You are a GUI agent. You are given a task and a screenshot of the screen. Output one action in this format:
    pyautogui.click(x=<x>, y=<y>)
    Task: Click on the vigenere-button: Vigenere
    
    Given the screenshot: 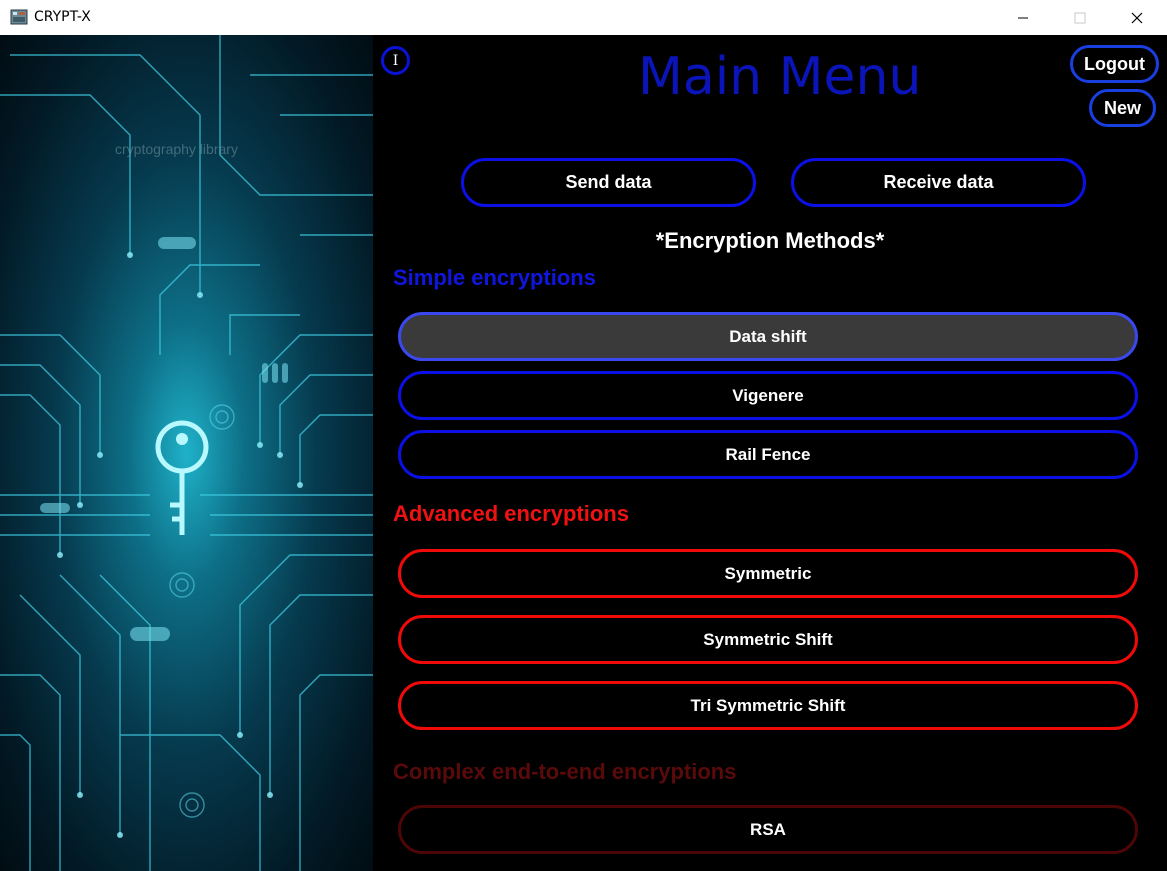 What is the action you would take?
    pyautogui.click(x=768, y=395)
    